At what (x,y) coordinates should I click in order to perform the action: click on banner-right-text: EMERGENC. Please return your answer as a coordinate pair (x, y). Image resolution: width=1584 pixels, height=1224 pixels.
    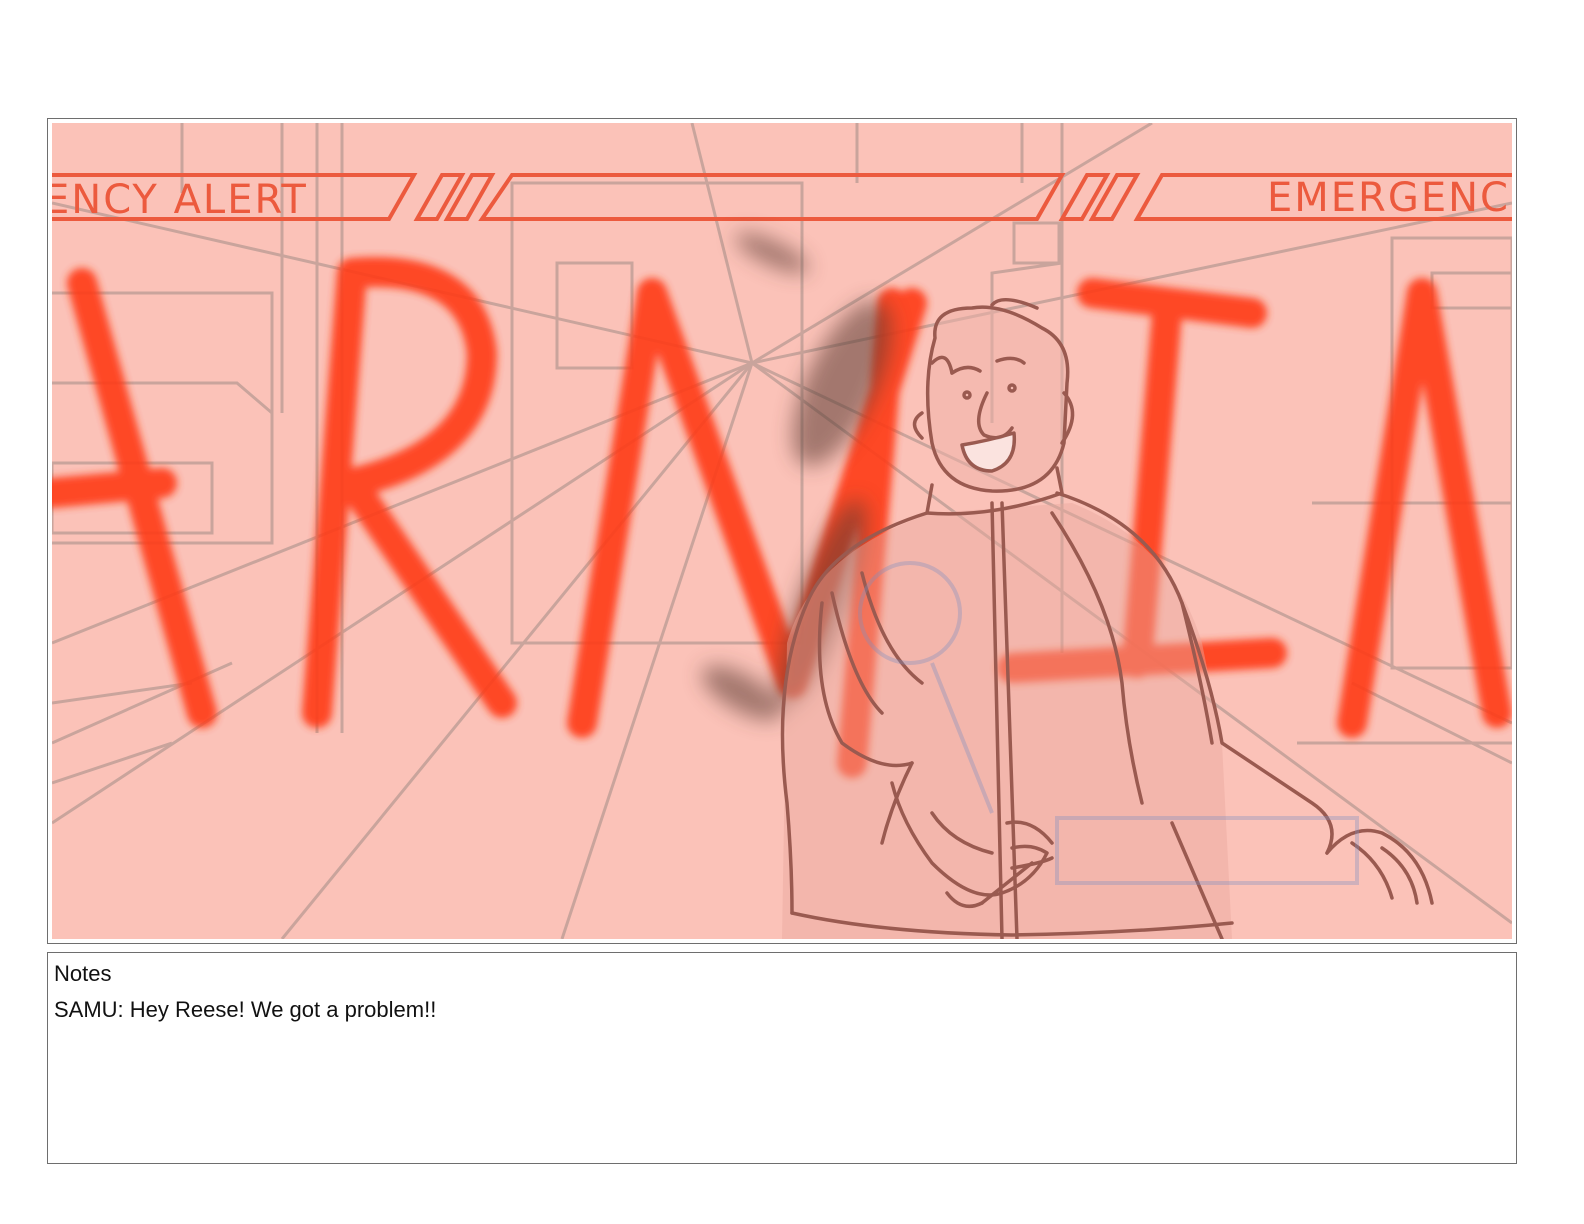
    Looking at the image, I should click on (1388, 198).